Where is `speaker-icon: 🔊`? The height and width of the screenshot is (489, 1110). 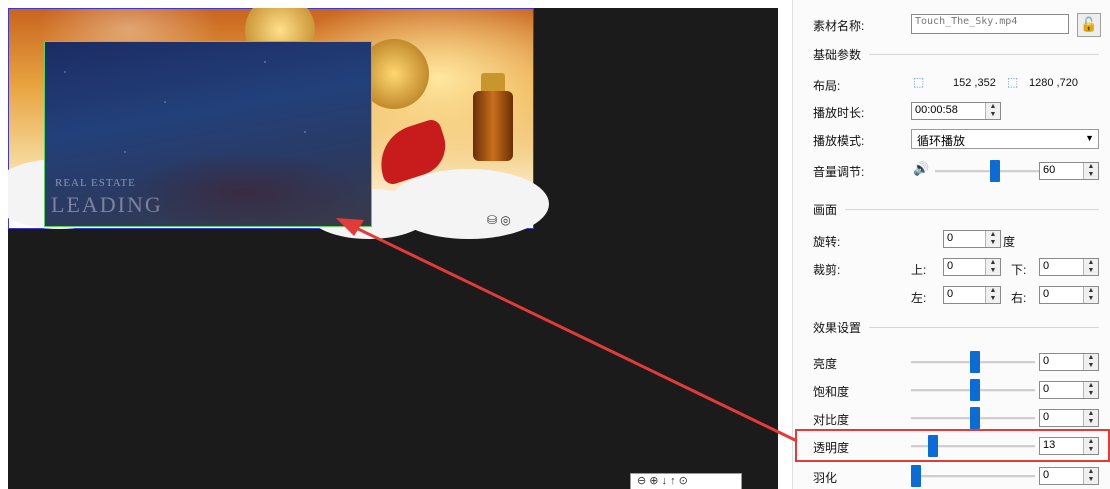
speaker-icon: 🔊 is located at coordinates (921, 169).